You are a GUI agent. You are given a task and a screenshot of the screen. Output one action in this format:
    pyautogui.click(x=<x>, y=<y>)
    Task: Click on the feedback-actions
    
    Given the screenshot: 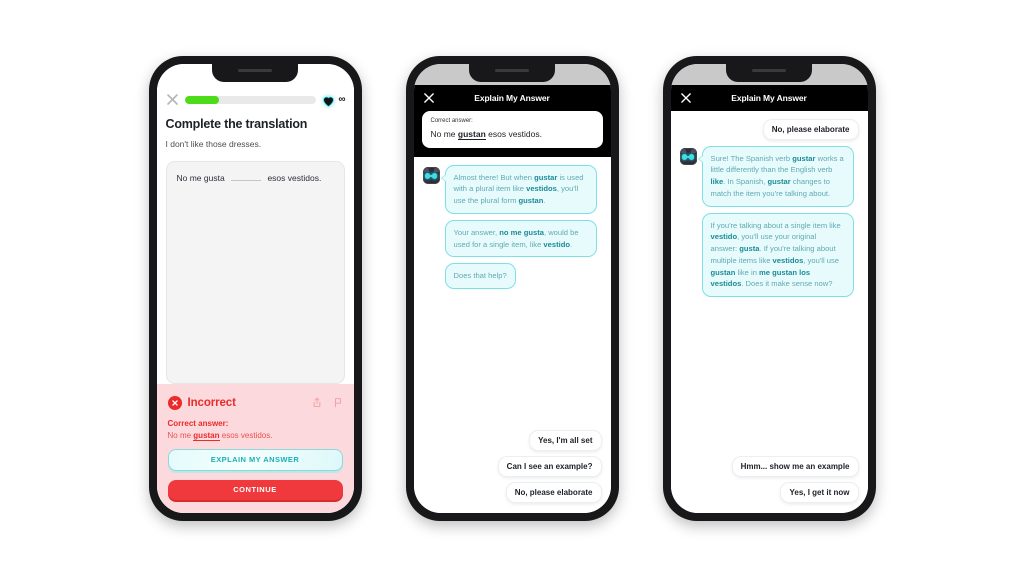 What is the action you would take?
    pyautogui.click(x=327, y=402)
    